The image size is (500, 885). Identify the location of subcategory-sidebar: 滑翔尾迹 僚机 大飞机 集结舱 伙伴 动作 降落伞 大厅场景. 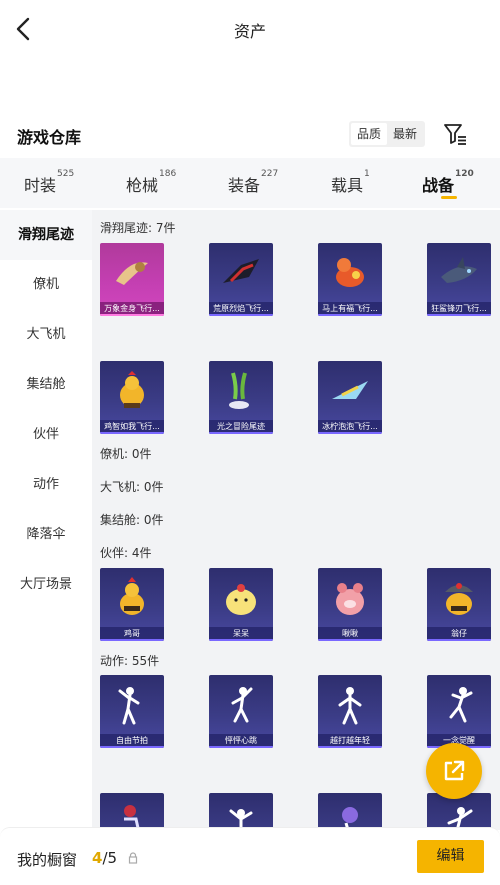
(46, 520).